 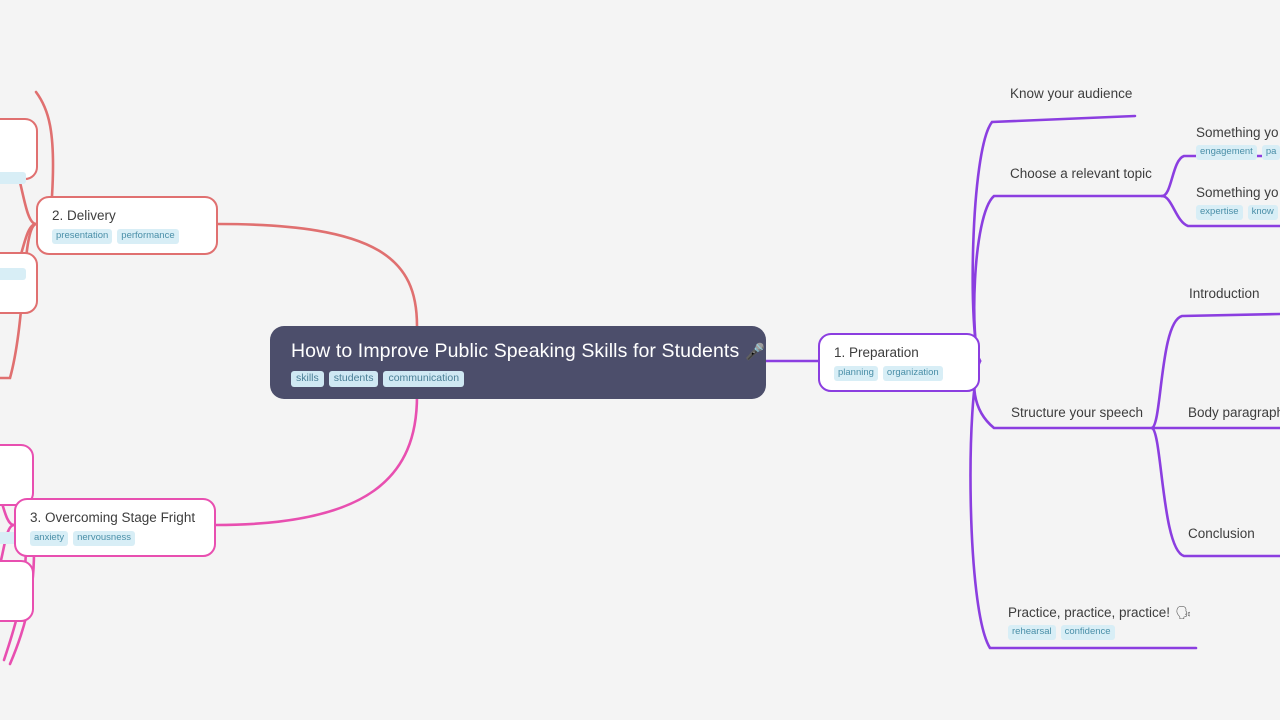 What do you see at coordinates (876, 352) in the screenshot?
I see `branch-title: 1. Preparation` at bounding box center [876, 352].